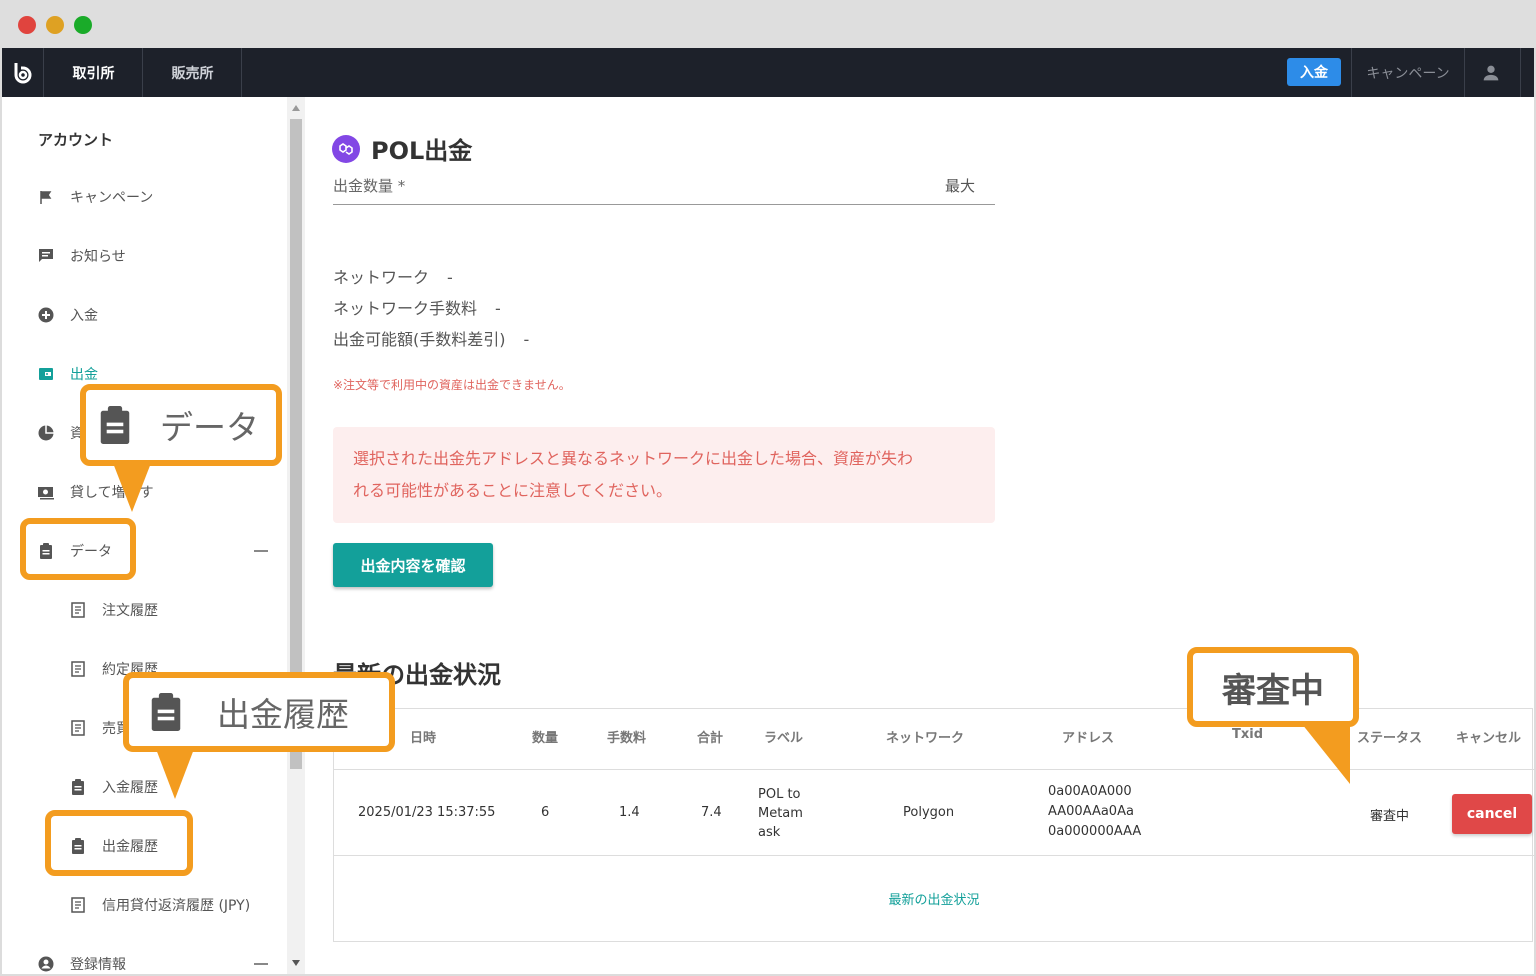  Describe the element at coordinates (1314, 72) in the screenshot. I see `deposit-button: 入金` at that location.